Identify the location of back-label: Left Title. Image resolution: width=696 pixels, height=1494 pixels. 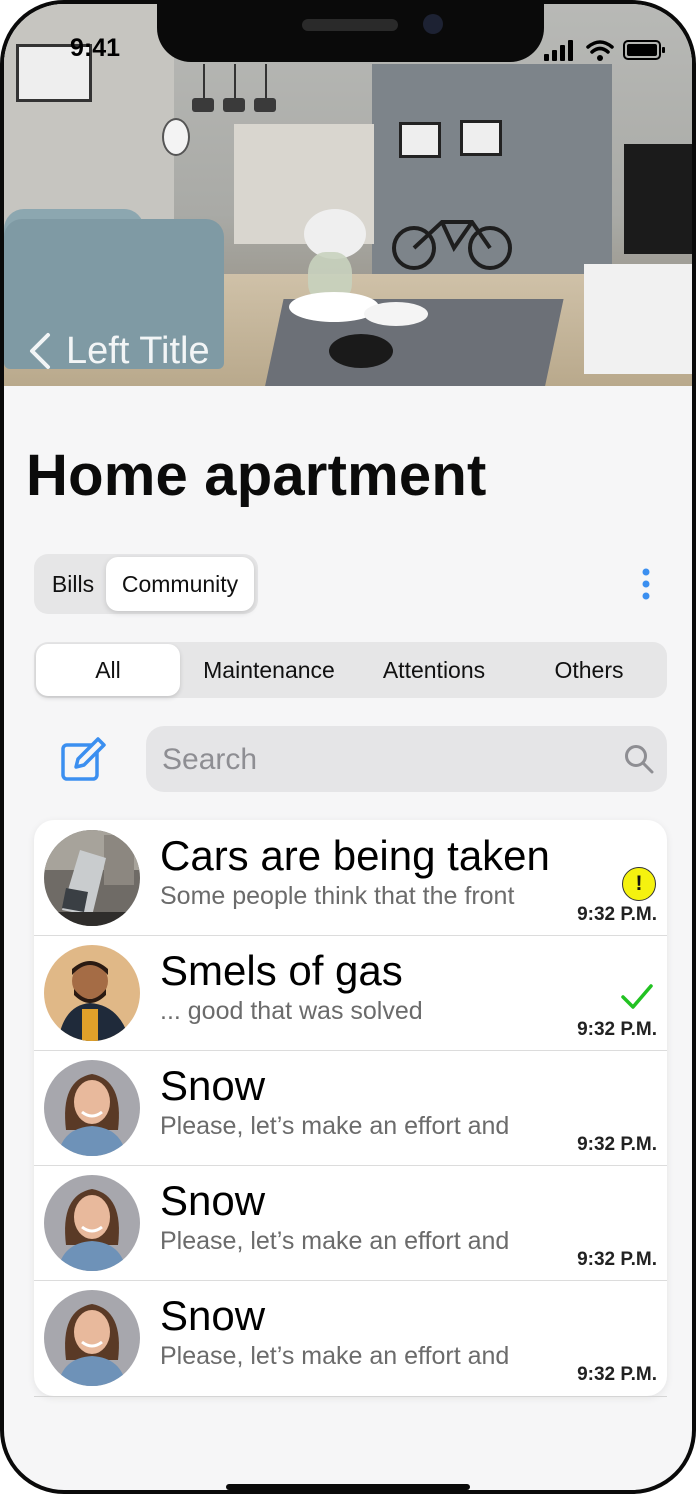
(138, 350).